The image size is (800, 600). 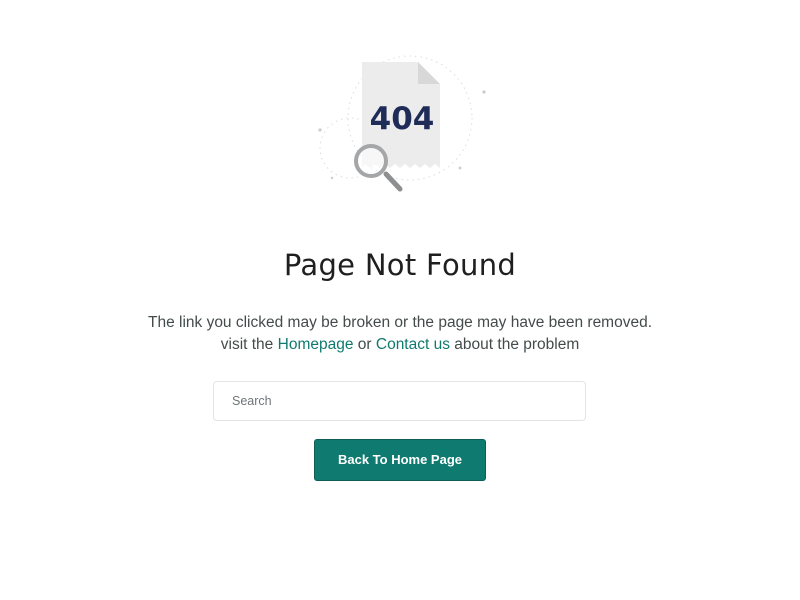 I want to click on page-title: Page Not Found, so click(x=400, y=265).